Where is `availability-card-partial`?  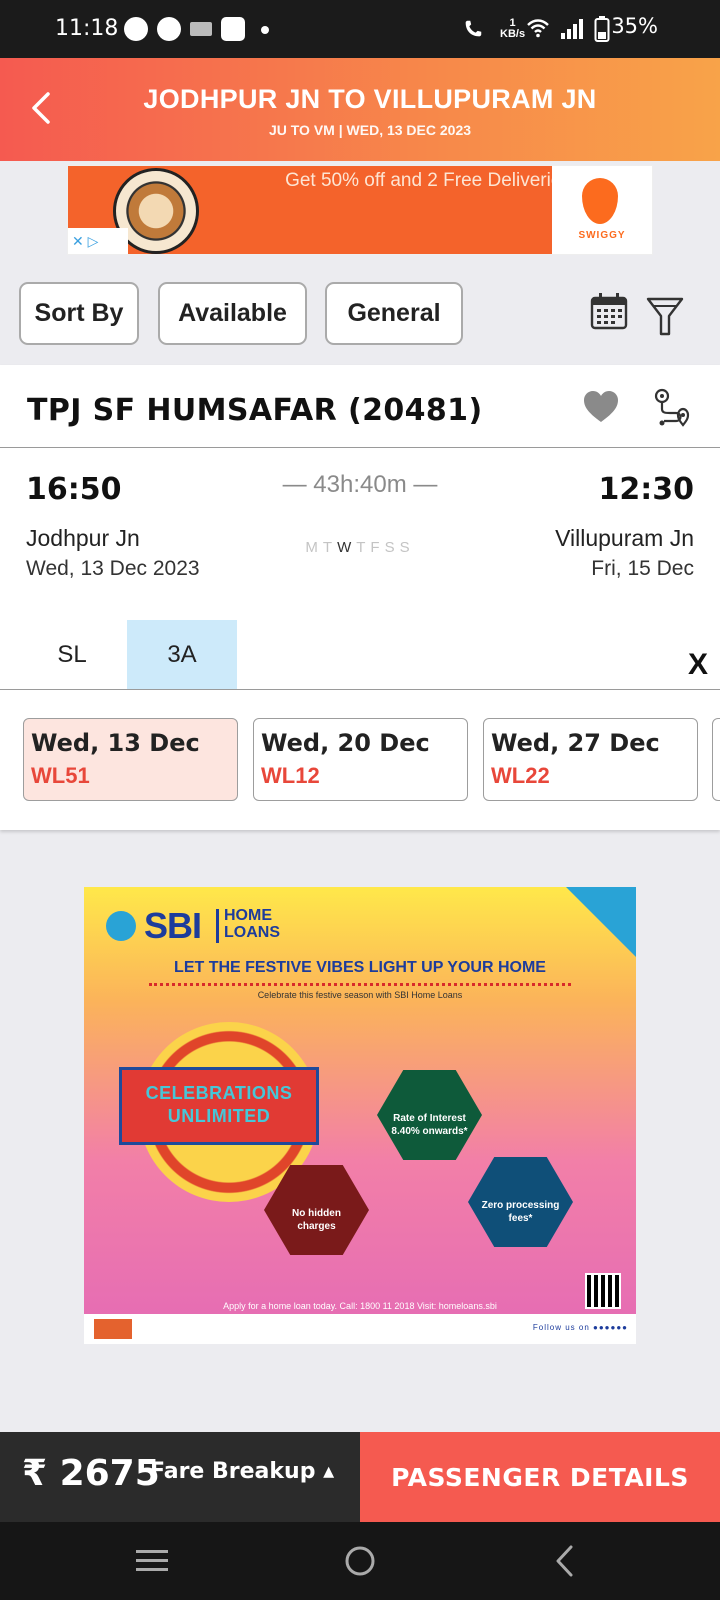 availability-card-partial is located at coordinates (716, 759).